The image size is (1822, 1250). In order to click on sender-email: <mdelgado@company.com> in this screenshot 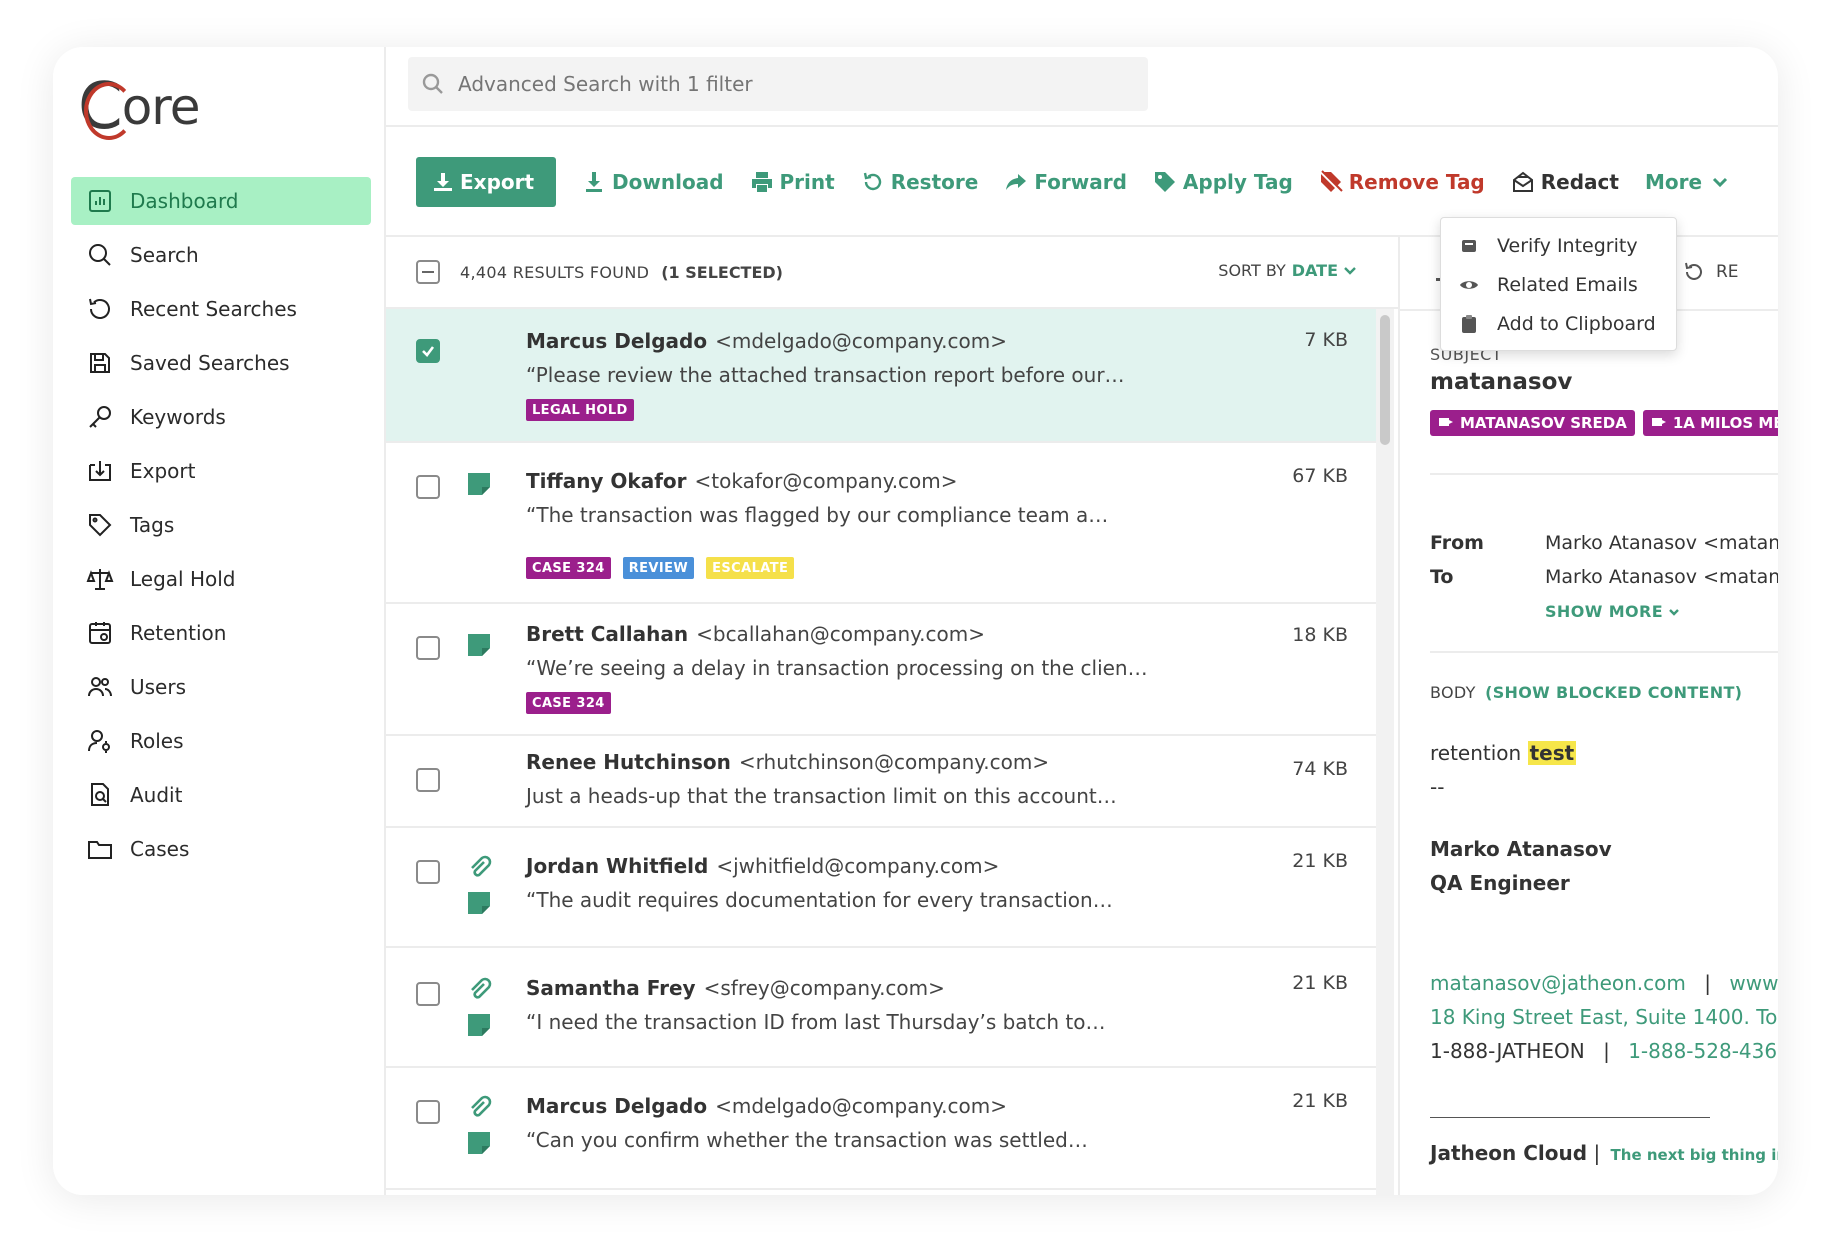, I will do `click(861, 1106)`.